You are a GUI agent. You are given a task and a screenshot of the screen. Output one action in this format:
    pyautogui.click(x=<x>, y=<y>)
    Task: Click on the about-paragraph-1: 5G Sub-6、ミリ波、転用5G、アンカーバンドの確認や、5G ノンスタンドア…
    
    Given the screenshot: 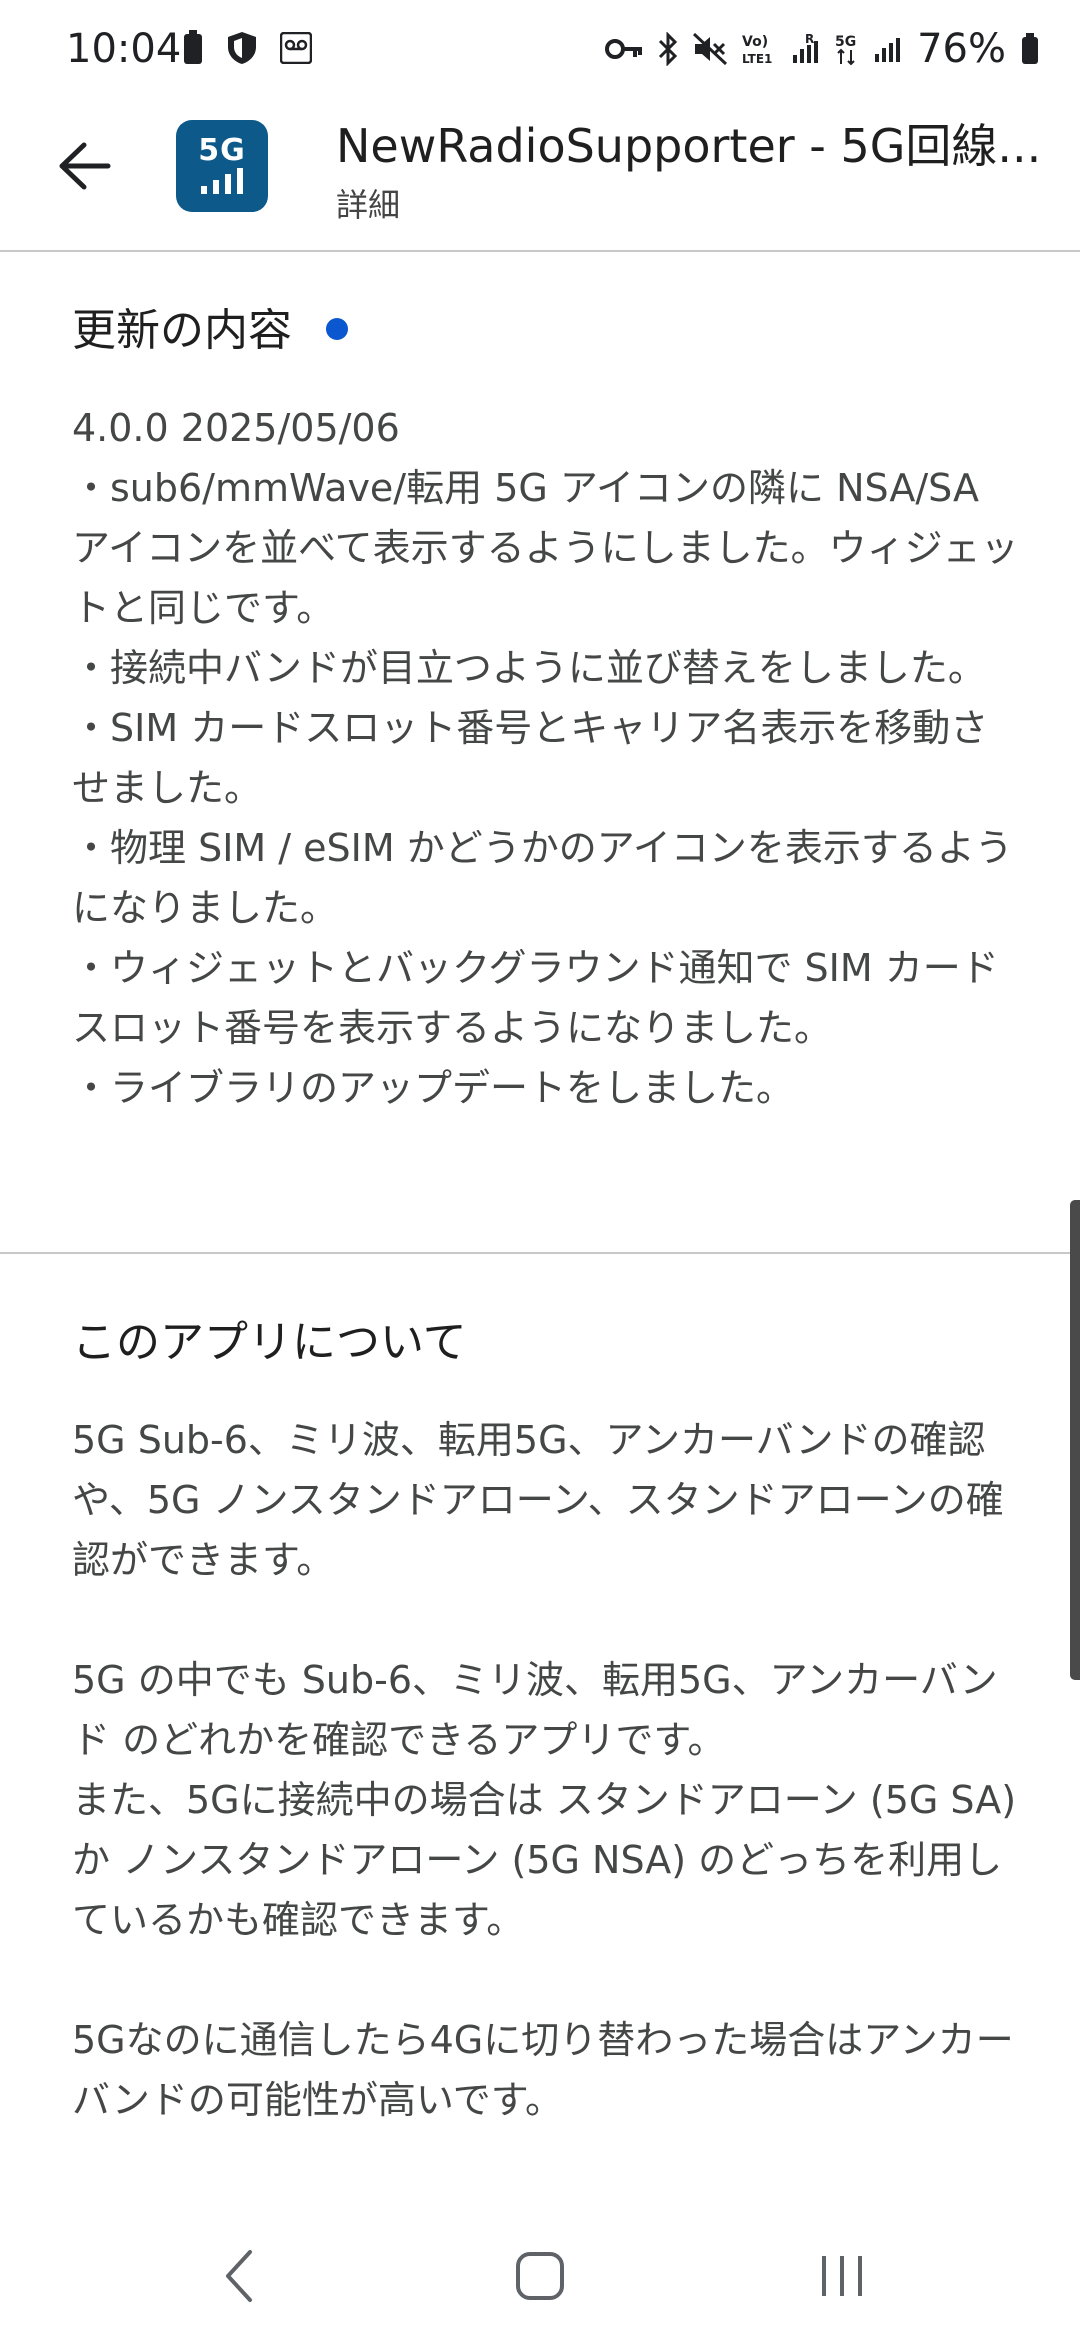 What is the action you would take?
    pyautogui.click(x=538, y=1500)
    